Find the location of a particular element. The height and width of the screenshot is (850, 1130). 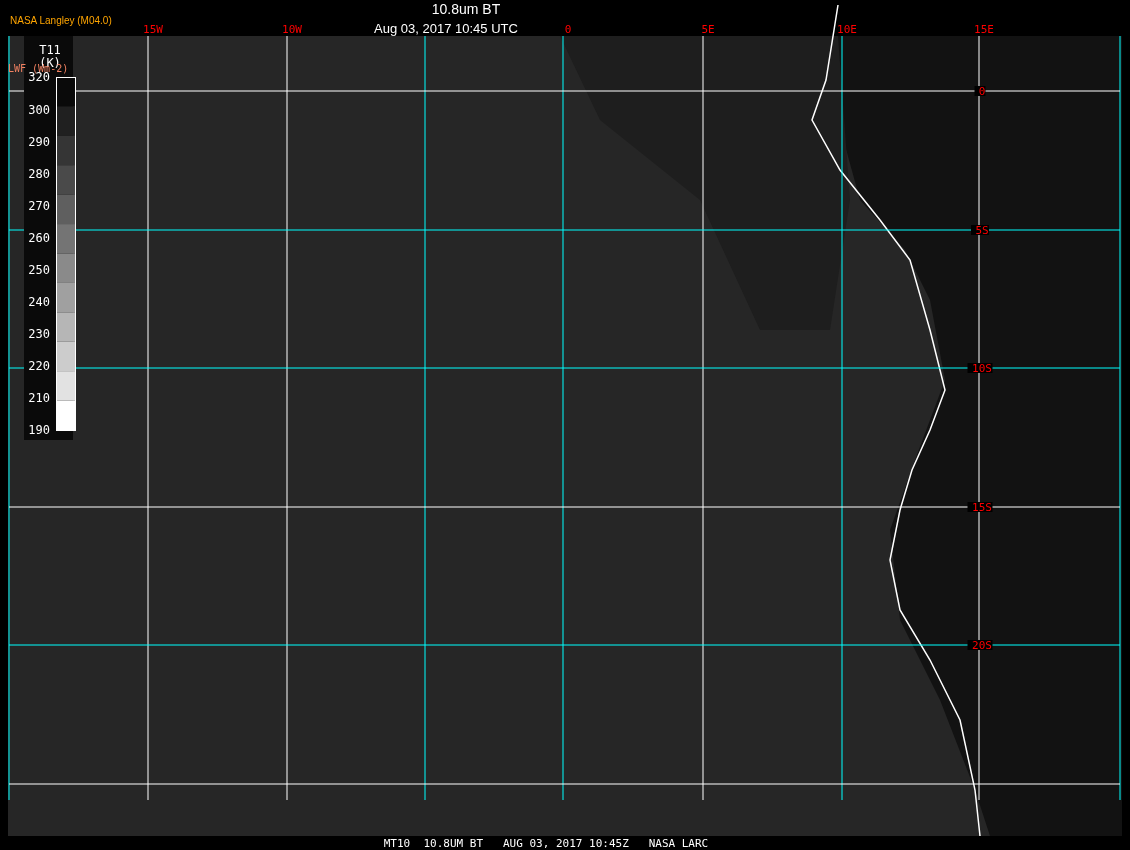

legend-tick-label: 250 is located at coordinates (39, 270).